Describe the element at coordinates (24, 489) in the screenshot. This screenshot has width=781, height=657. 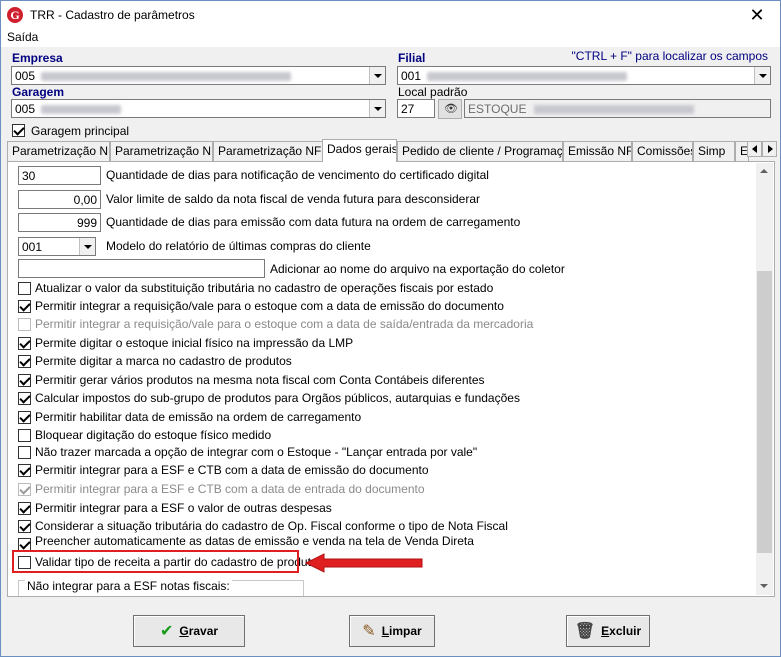
I see `check-esf-ctb-entrada` at that location.